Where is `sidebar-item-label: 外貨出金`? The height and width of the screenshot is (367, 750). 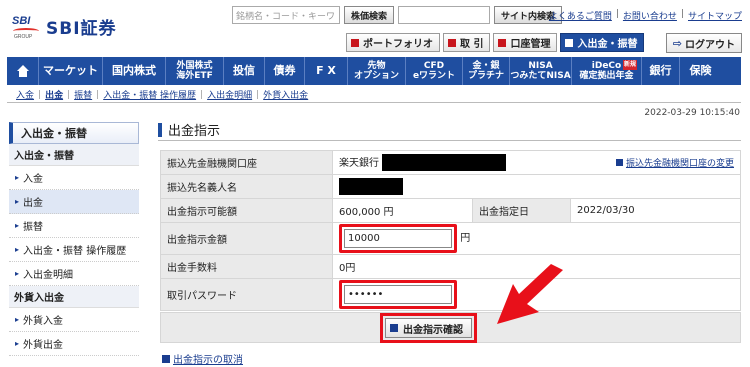 sidebar-item-label: 外貨出金 is located at coordinates (43, 345).